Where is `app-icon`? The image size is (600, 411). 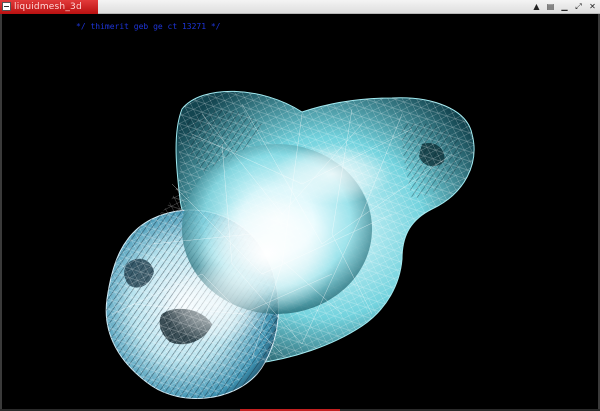 app-icon is located at coordinates (6, 6).